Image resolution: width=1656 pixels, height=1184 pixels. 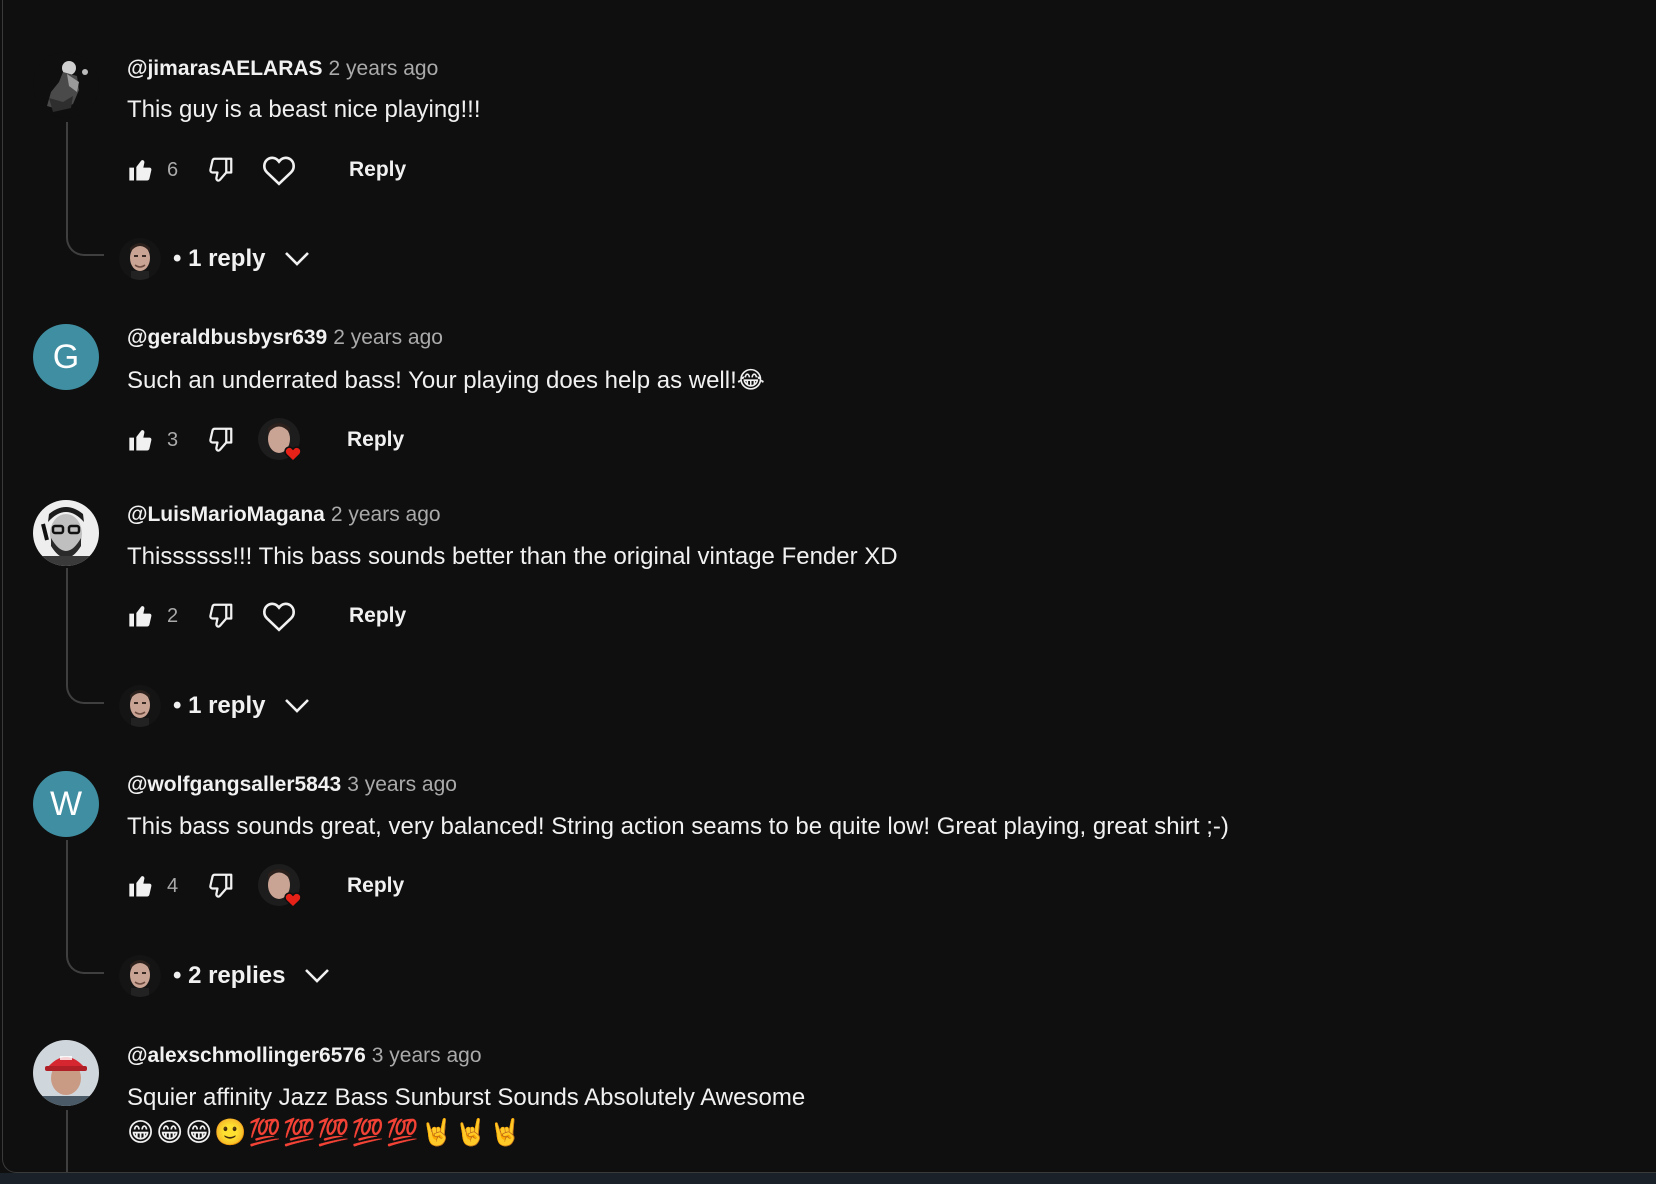 I want to click on red-cap-man-avatar, so click(x=66, y=1073).